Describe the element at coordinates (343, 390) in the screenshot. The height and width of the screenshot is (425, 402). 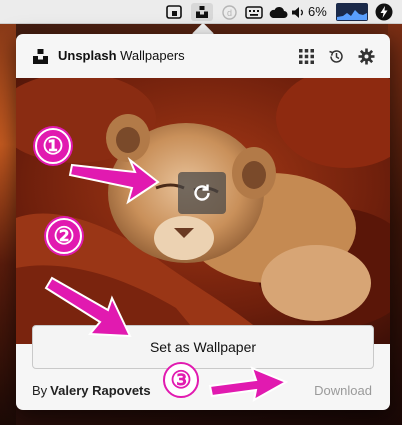
I see `download-link: Download` at that location.